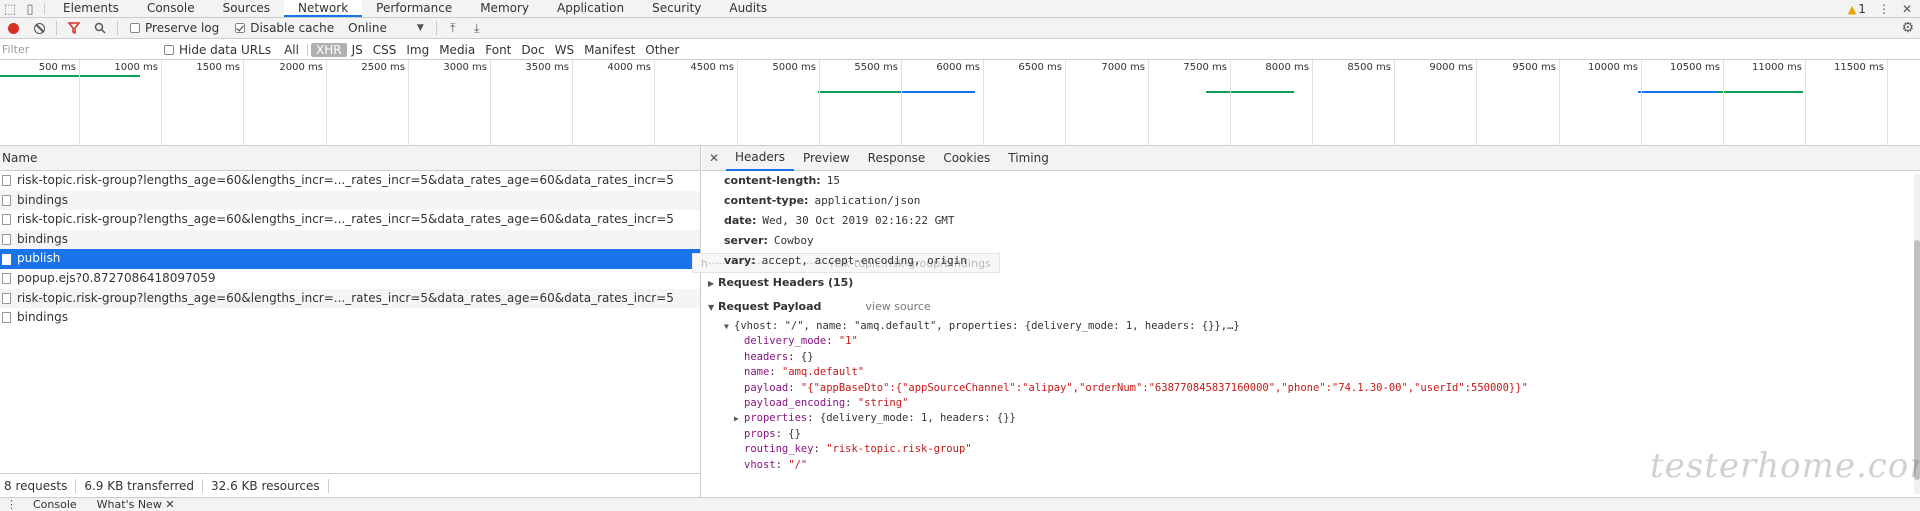  Describe the element at coordinates (917, 418) in the screenshot. I see `payload-value: {delivery_mode: 1, headers: {}}` at that location.